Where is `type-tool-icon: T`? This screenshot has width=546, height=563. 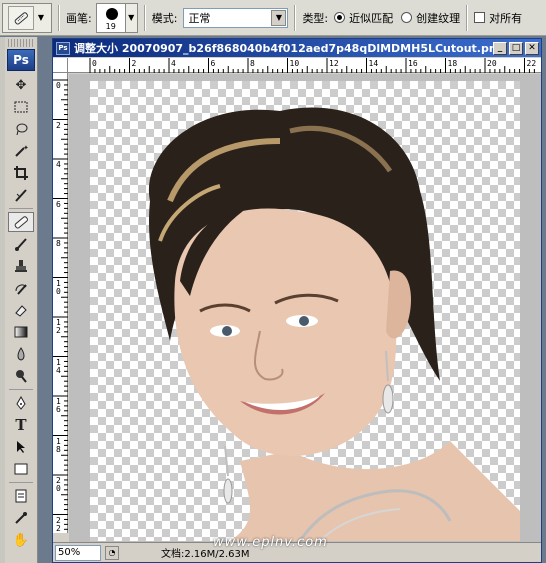
type-tool-icon: T is located at coordinates (21, 425).